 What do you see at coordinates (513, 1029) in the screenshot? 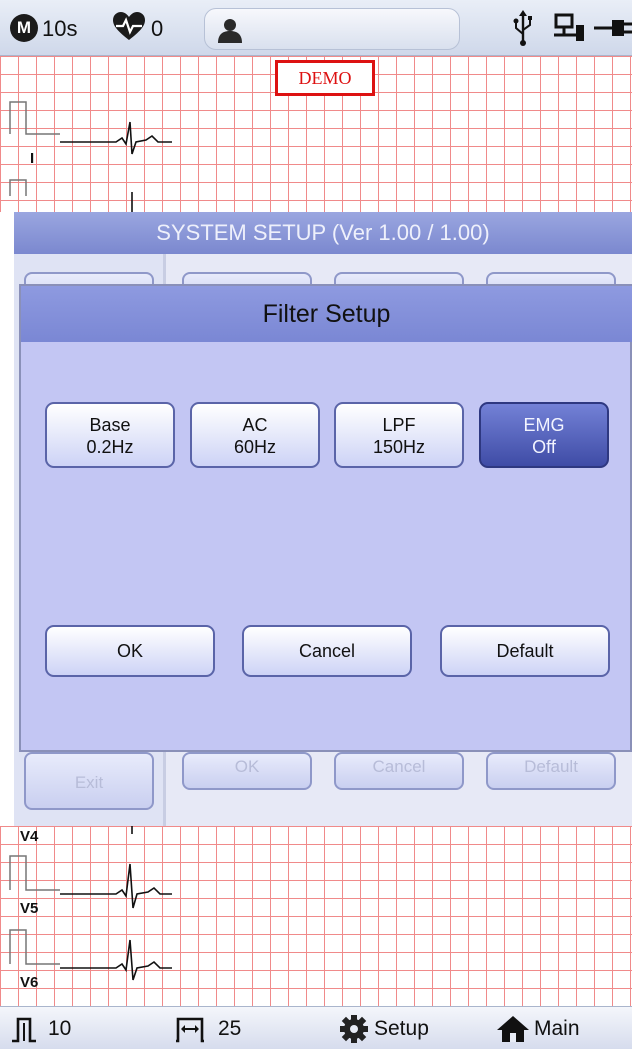
I see `home-icon` at bounding box center [513, 1029].